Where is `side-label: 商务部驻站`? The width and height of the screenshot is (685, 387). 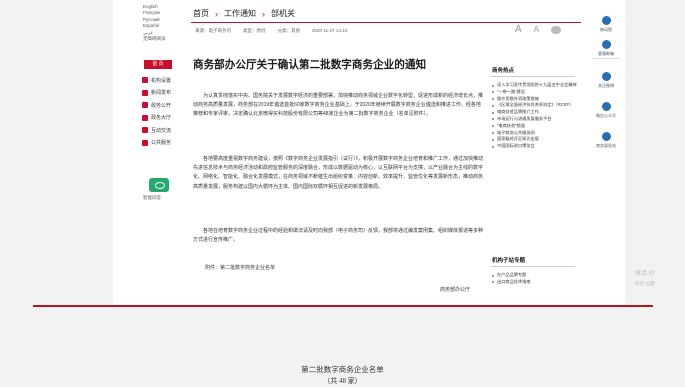 side-label: 商务部驻站 is located at coordinates (606, 145).